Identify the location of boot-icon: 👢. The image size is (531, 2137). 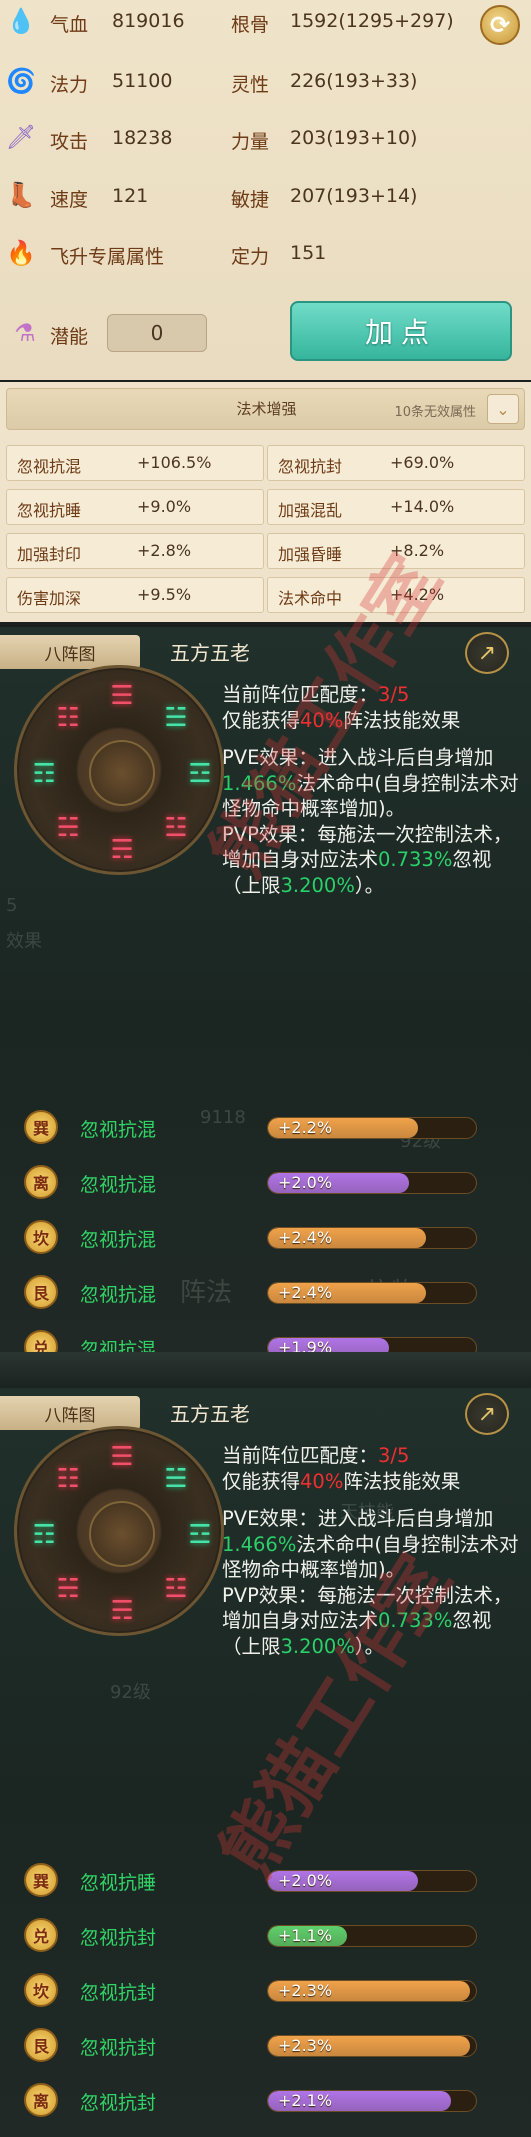
(21, 195).